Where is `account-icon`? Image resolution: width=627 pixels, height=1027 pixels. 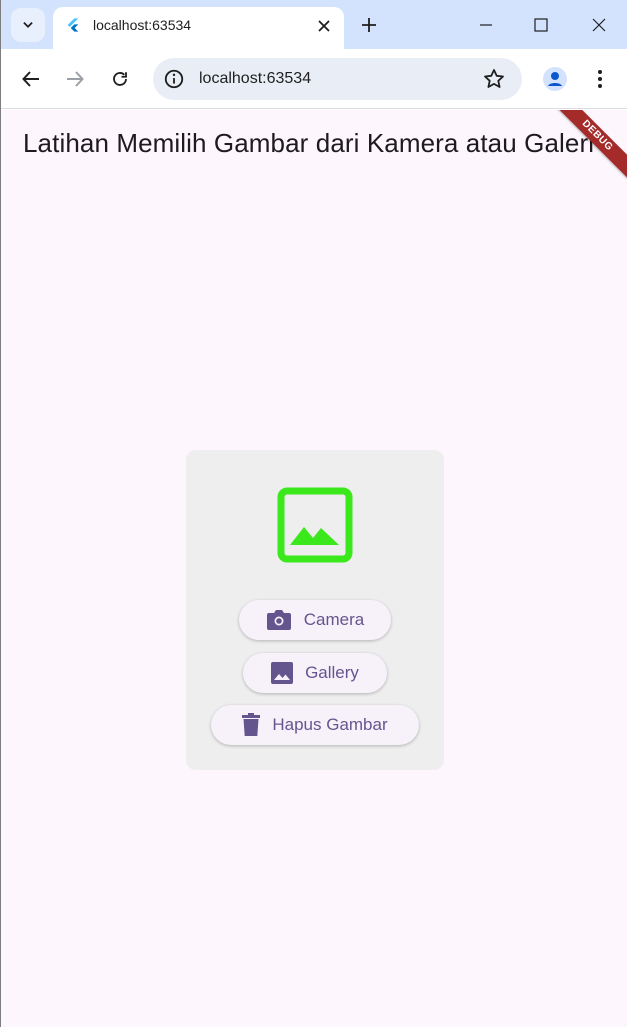 account-icon is located at coordinates (555, 79).